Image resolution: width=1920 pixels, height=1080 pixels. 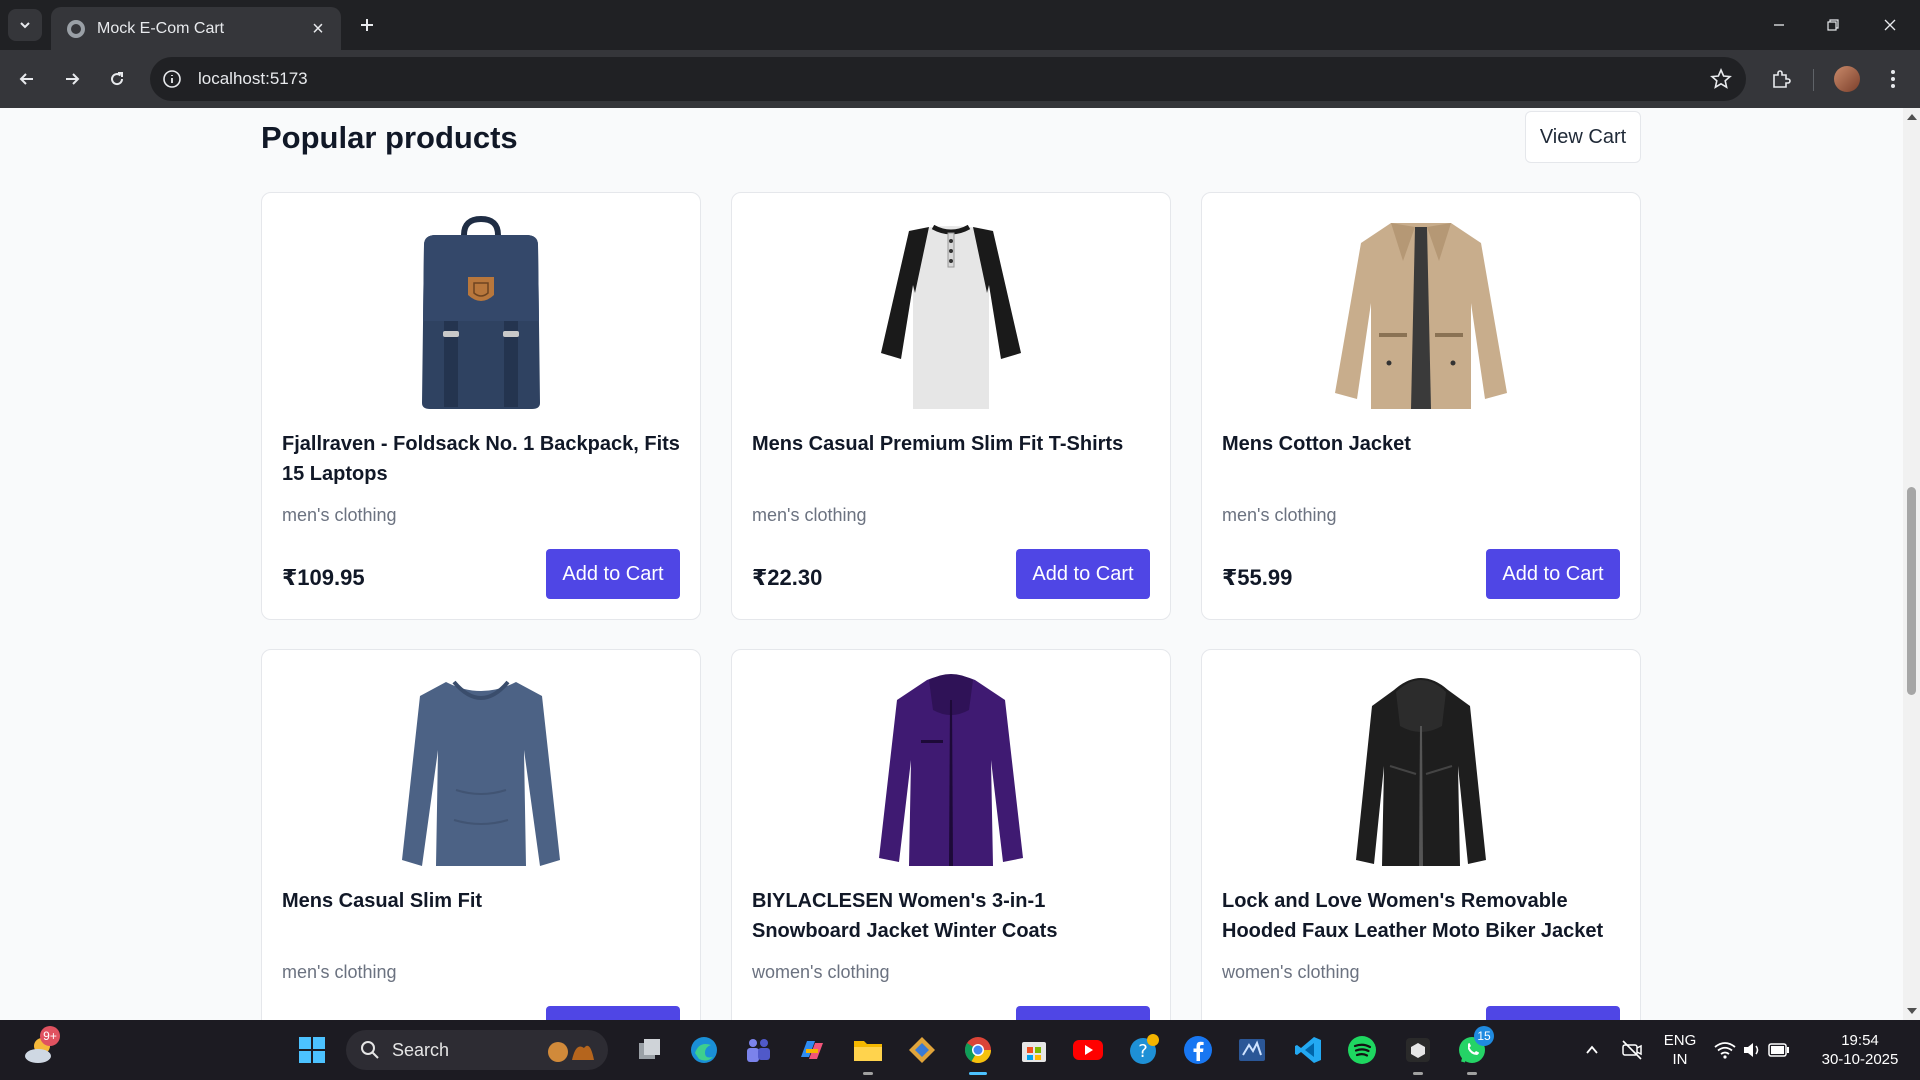 What do you see at coordinates (1721, 79) in the screenshot?
I see `bookmark-star-icon` at bounding box center [1721, 79].